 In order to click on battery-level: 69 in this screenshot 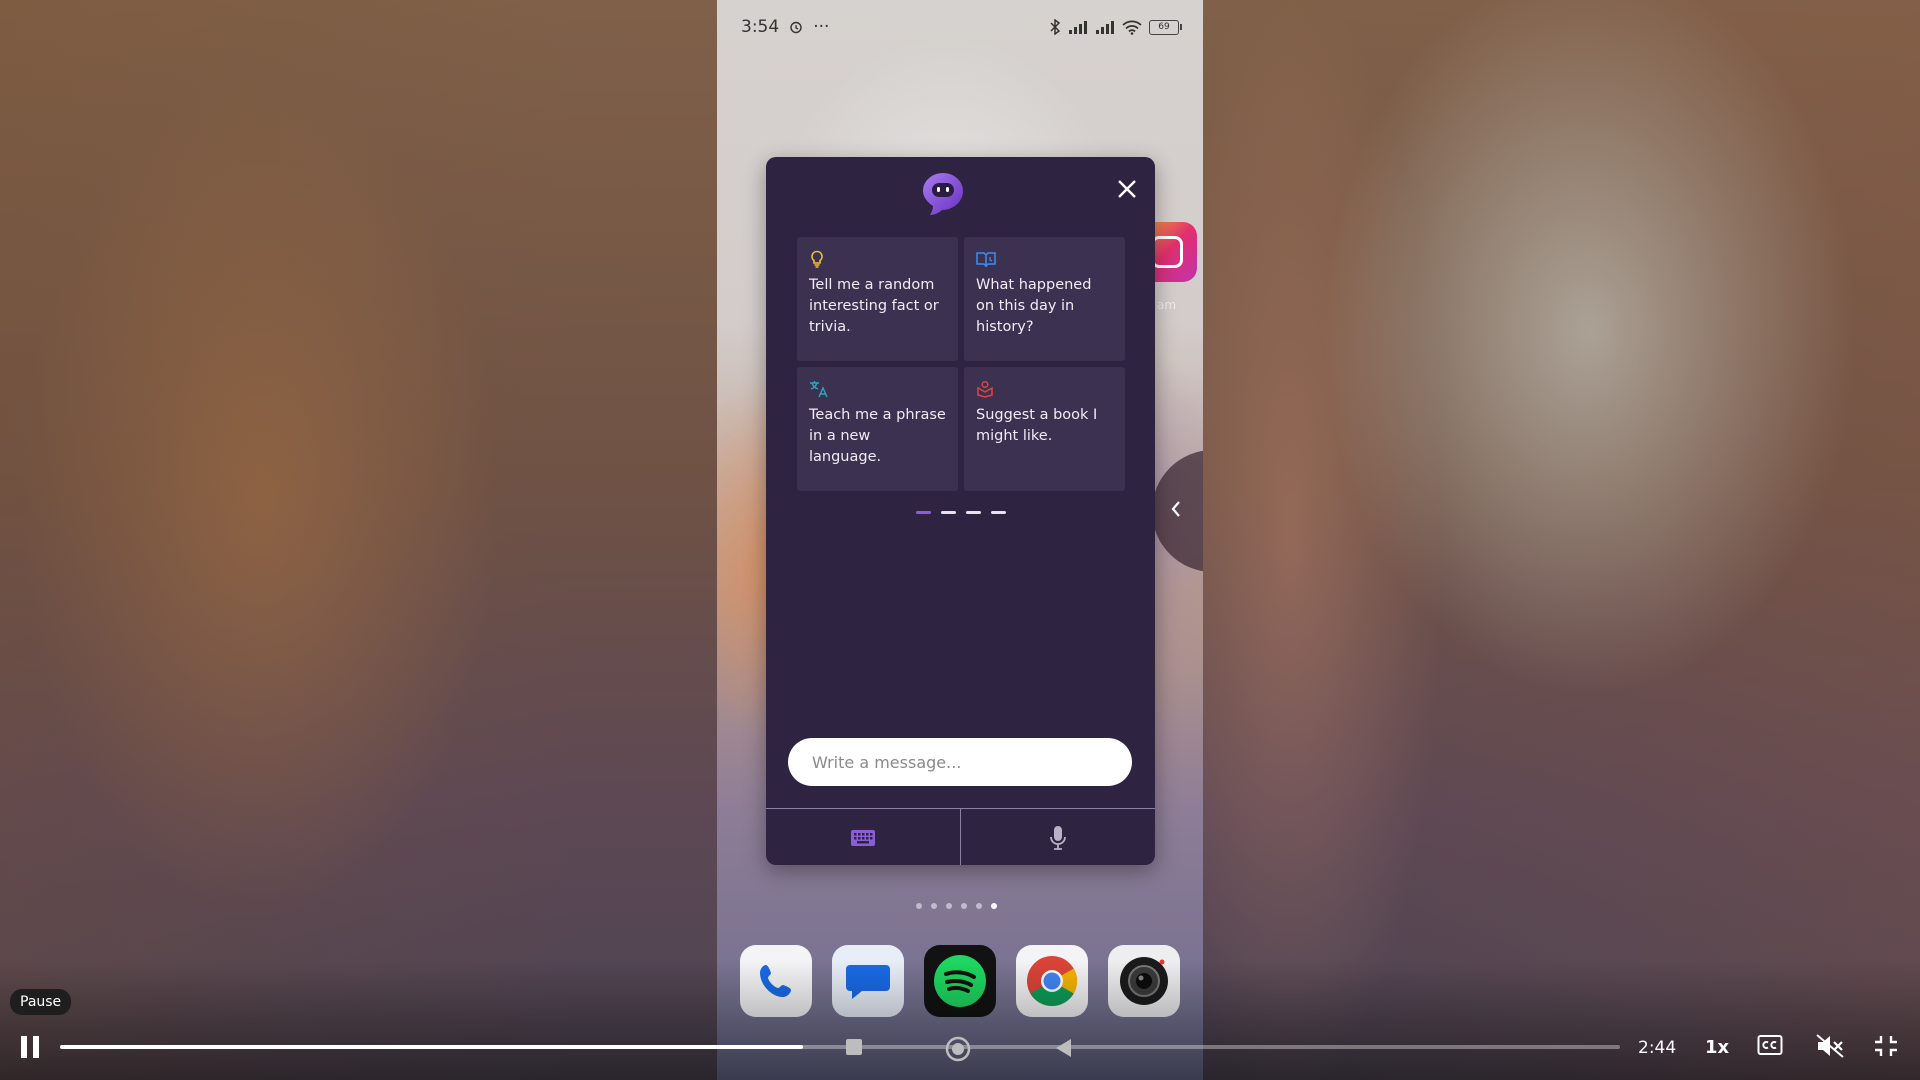, I will do `click(1164, 27)`.